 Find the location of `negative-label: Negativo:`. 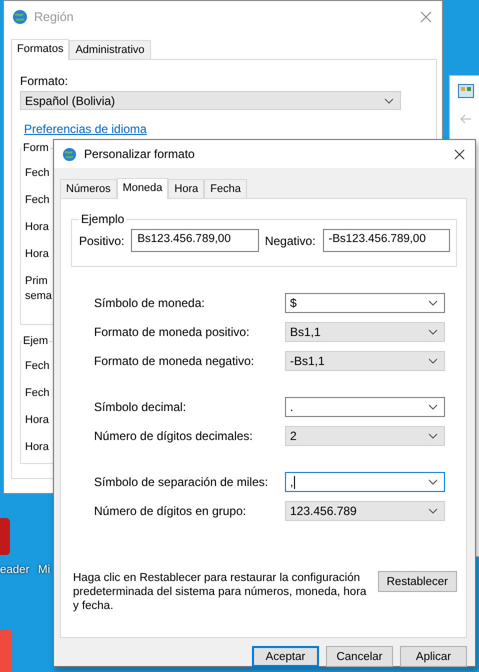

negative-label: Negativo: is located at coordinates (290, 241).